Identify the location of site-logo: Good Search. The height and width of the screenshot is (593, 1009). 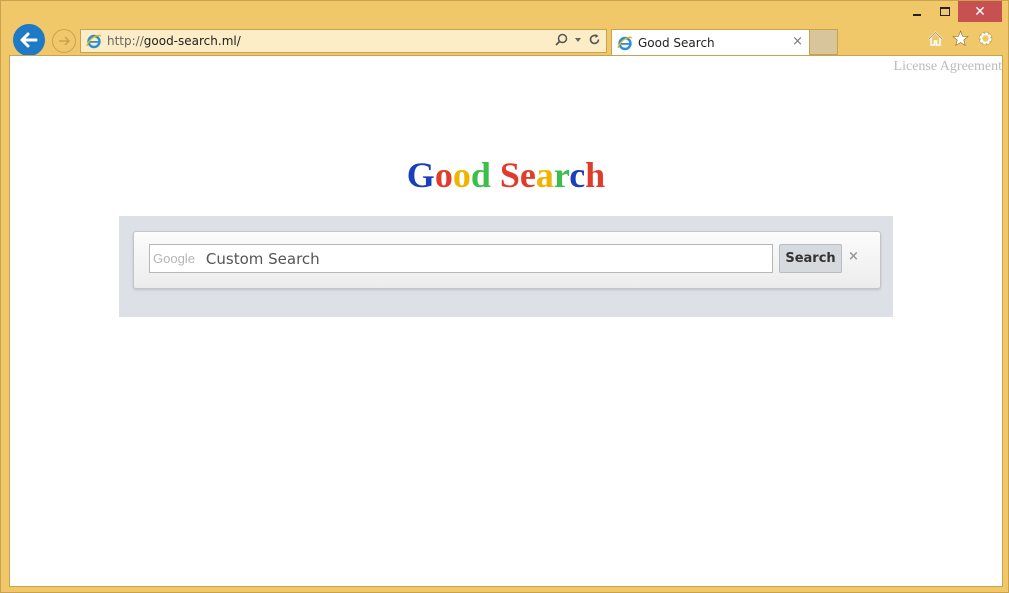
(506, 175).